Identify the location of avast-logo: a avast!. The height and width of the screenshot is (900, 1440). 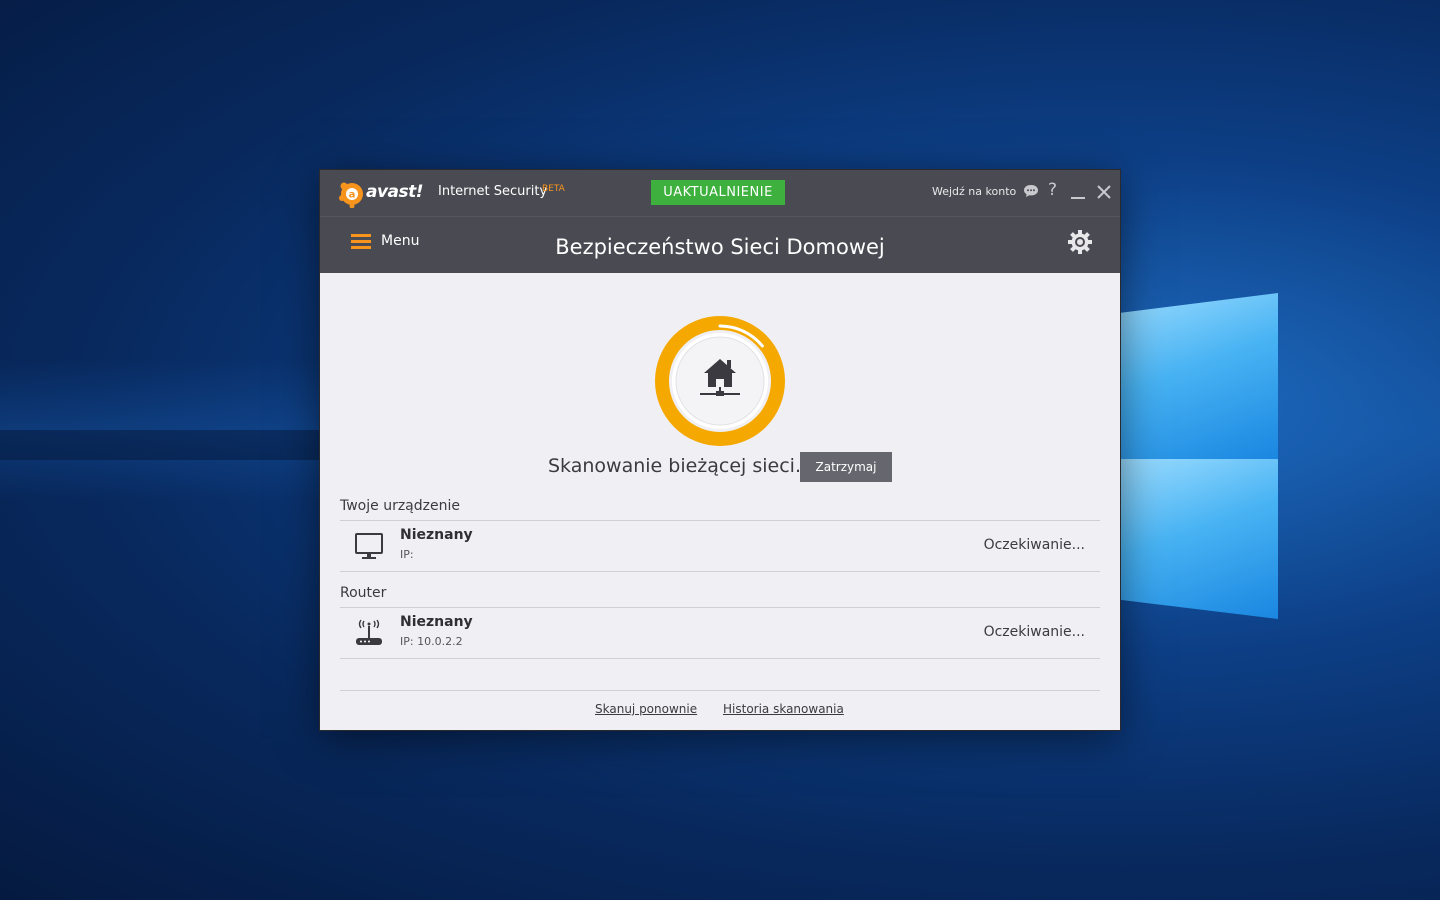
(383, 194).